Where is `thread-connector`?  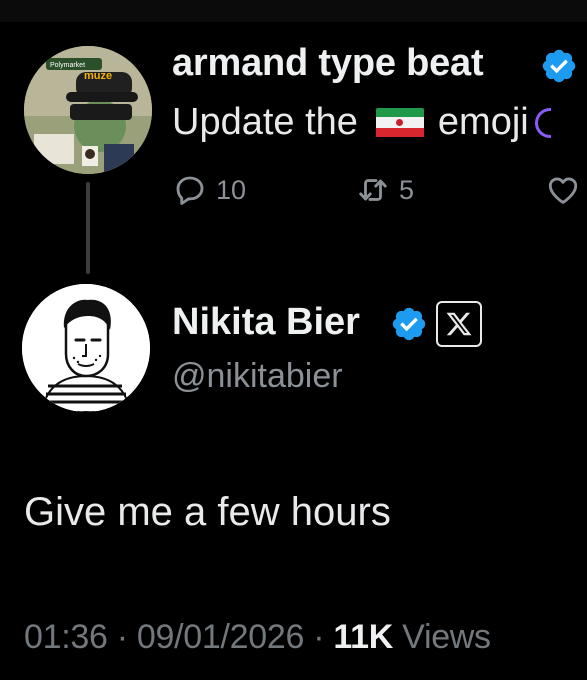 thread-connector is located at coordinates (88, 228).